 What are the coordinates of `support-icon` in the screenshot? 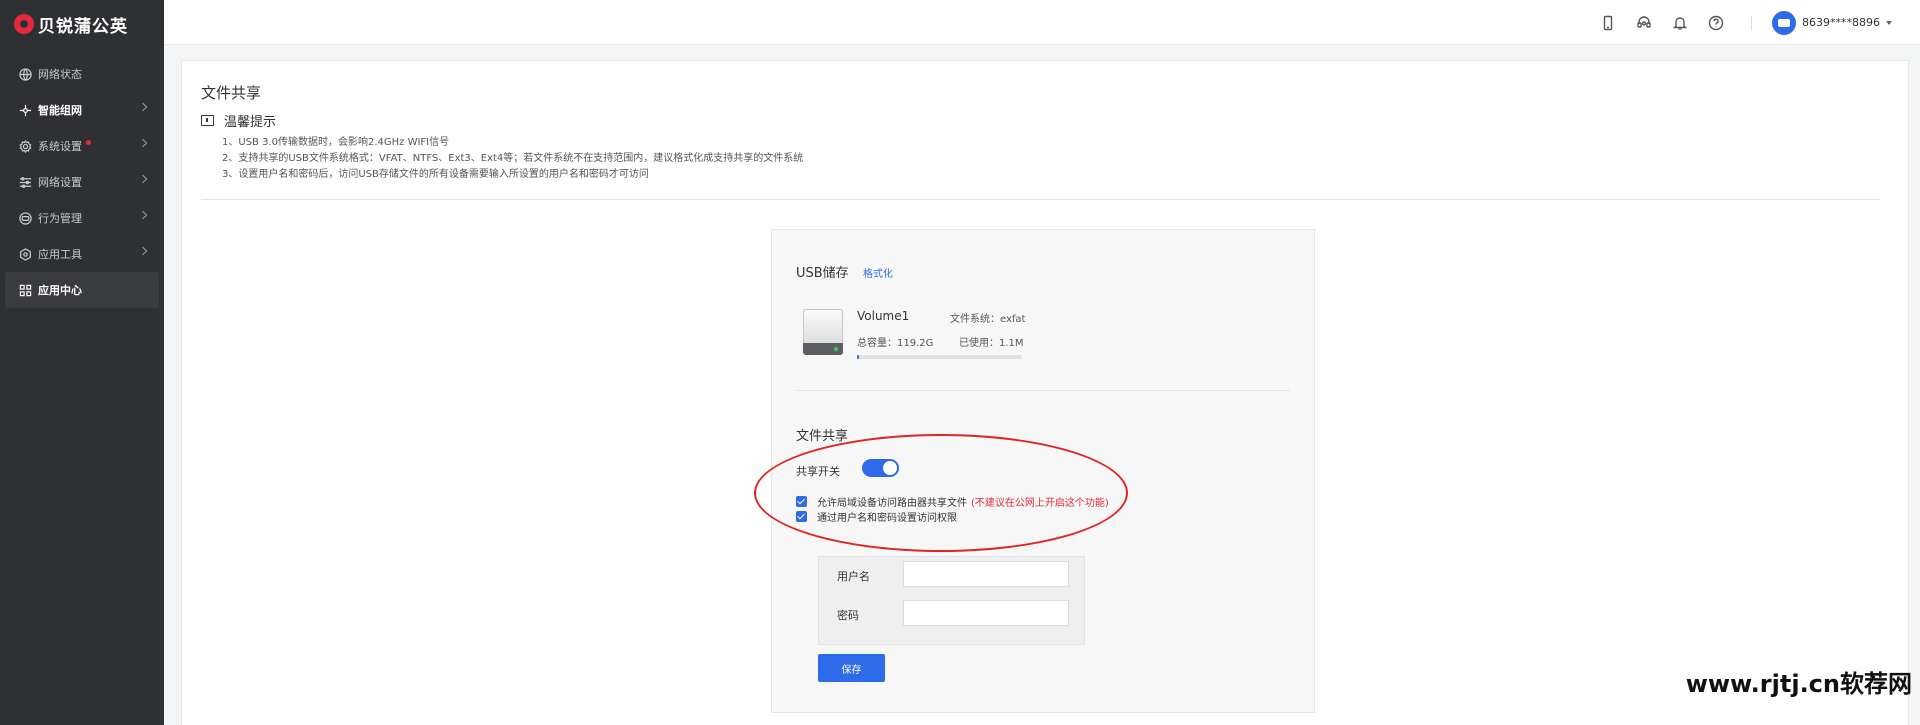 It's located at (1644, 23).